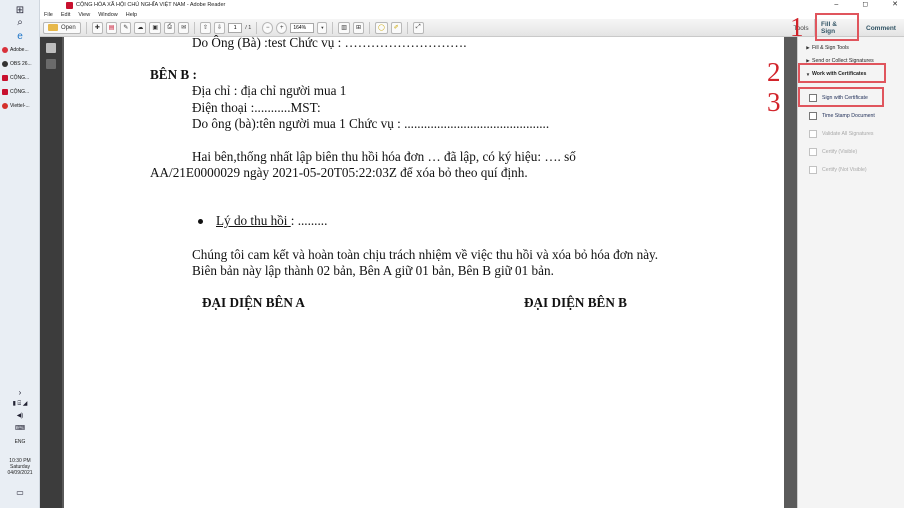 The image size is (904, 508). I want to click on zoom-out-button: −, so click(268, 27).